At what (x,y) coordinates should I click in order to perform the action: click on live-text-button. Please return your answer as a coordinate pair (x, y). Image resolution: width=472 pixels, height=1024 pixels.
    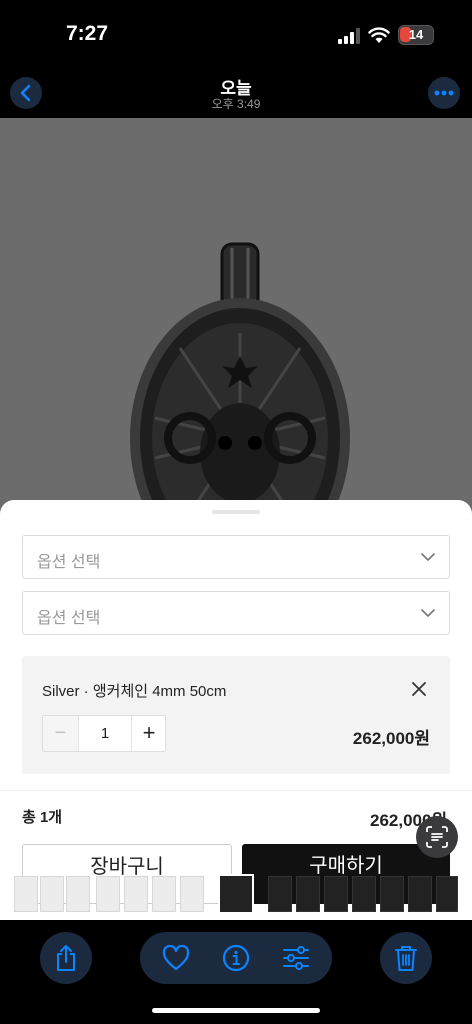
    Looking at the image, I should click on (437, 837).